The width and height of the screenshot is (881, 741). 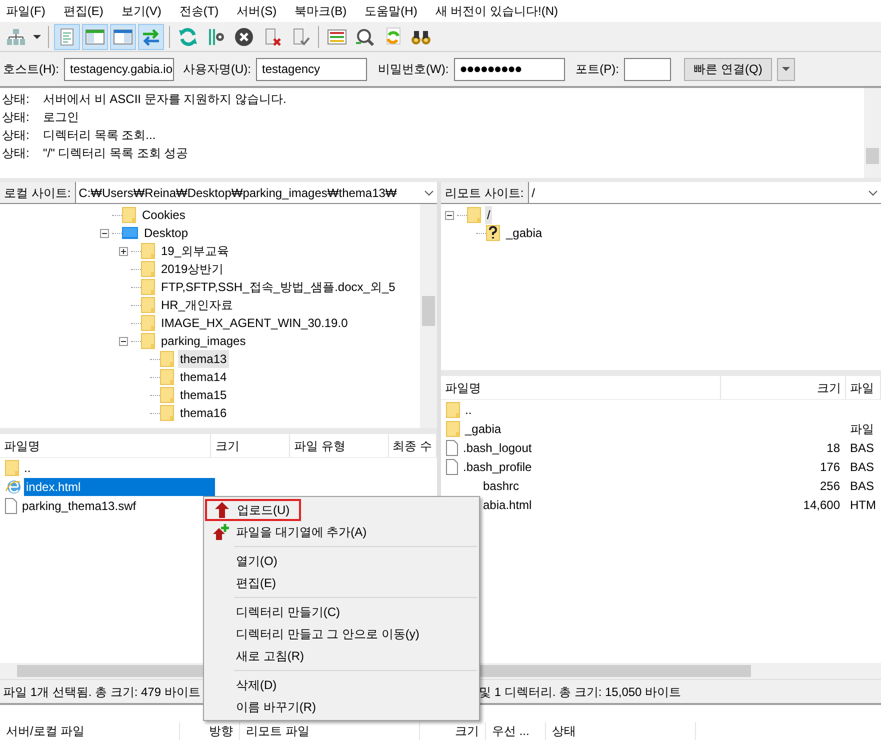 I want to click on host-label: 호스트(H):, so click(x=31, y=69).